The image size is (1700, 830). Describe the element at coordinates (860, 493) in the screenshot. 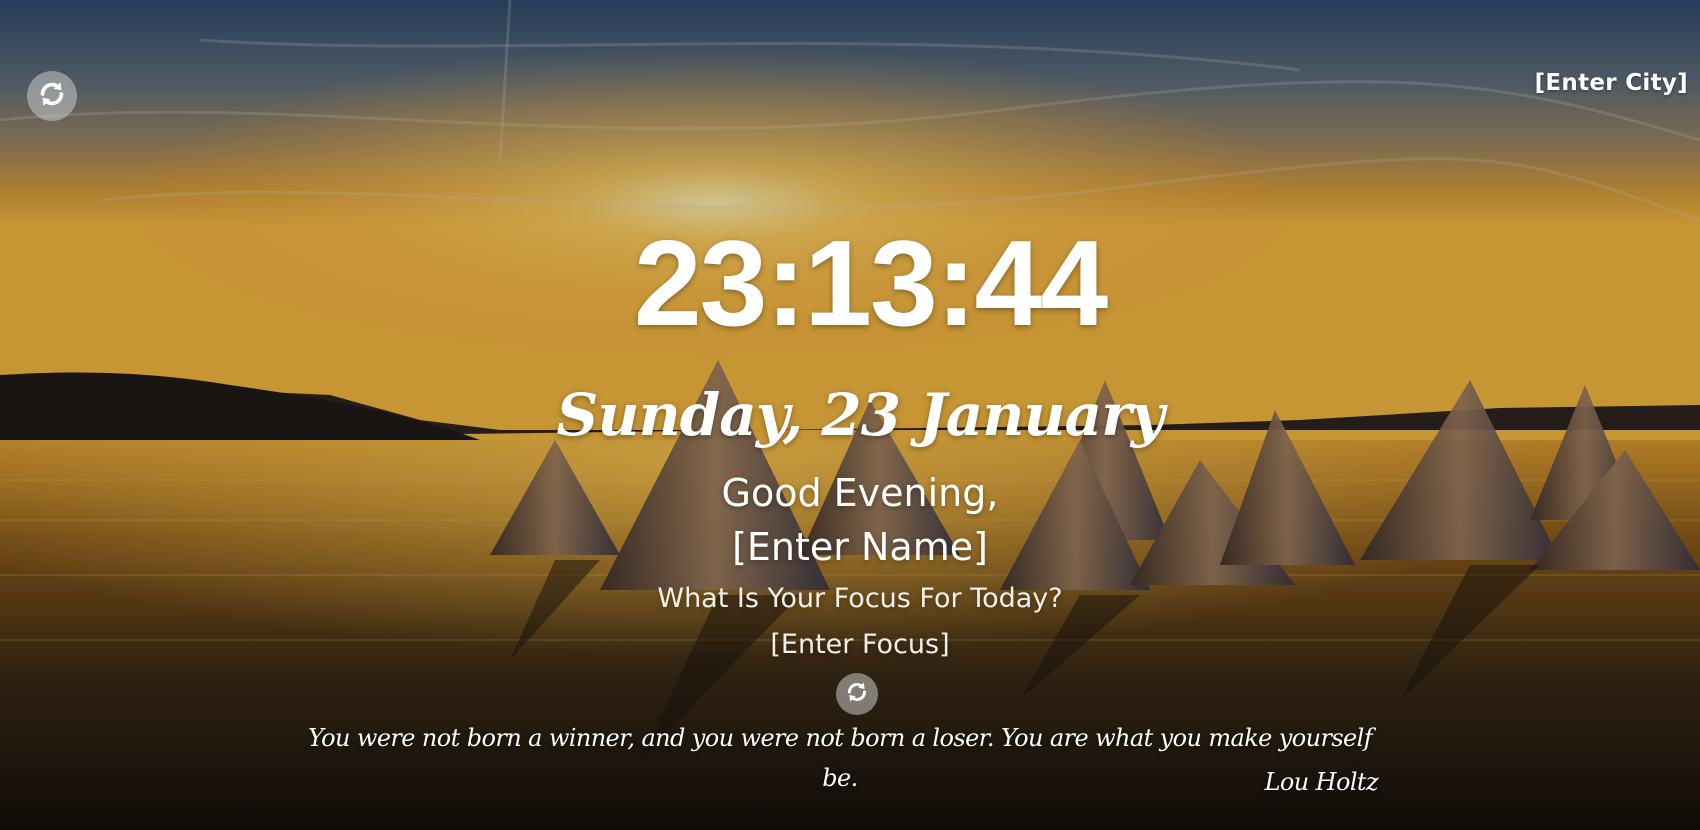

I see `greeting-text: Good Evening,` at that location.